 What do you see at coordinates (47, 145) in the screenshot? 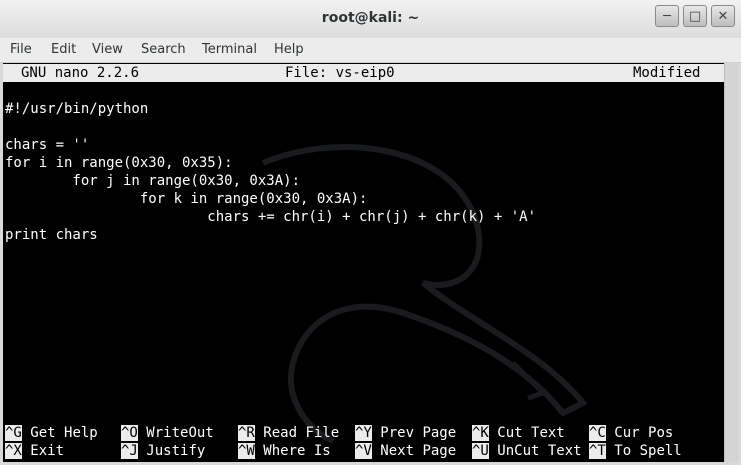
I see `code-line-3: chars = ''` at bounding box center [47, 145].